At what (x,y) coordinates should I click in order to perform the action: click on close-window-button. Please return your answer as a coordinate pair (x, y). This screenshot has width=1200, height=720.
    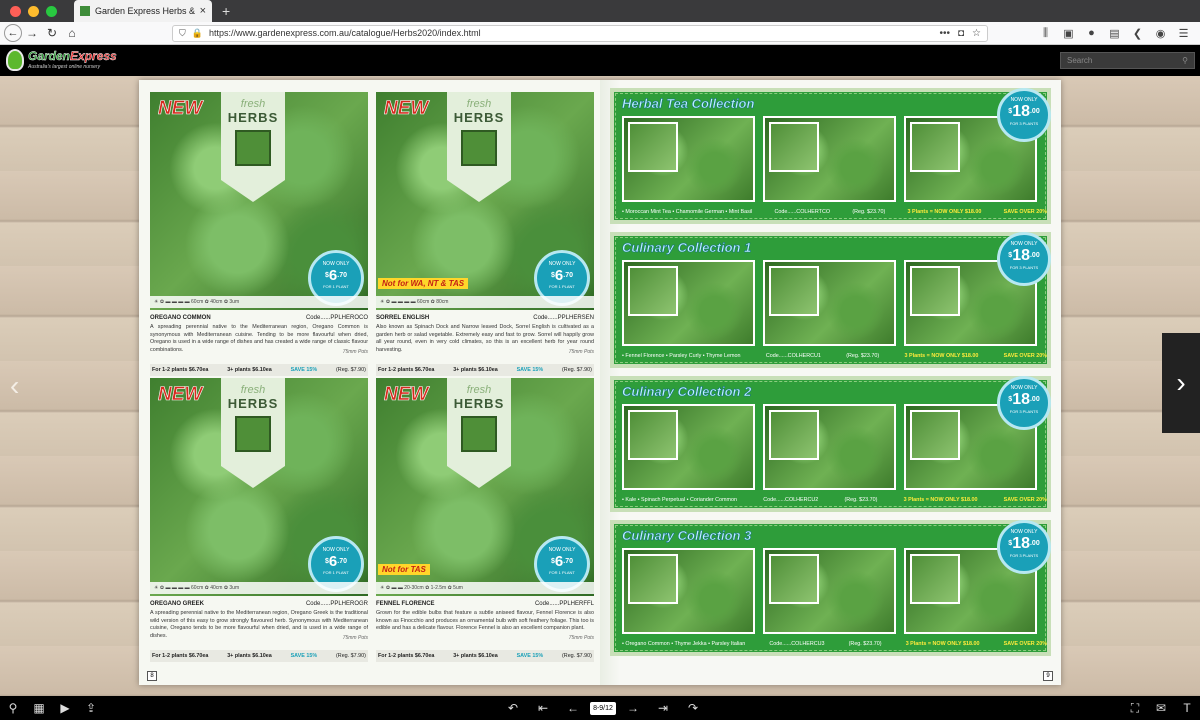
    Looking at the image, I should click on (15, 11).